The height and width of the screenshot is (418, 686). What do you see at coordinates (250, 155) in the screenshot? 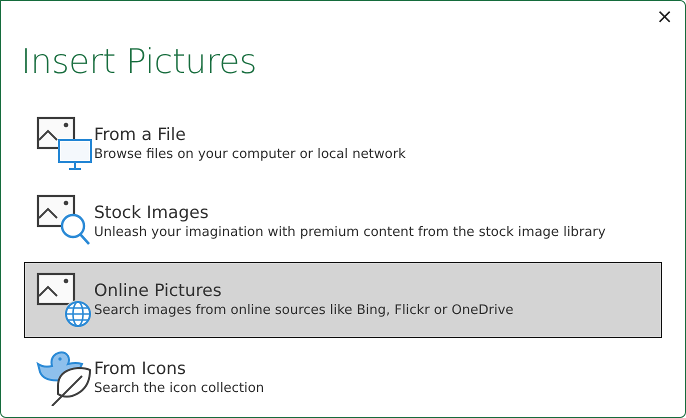
I see `option-description: Browse files on your computer or local network` at bounding box center [250, 155].